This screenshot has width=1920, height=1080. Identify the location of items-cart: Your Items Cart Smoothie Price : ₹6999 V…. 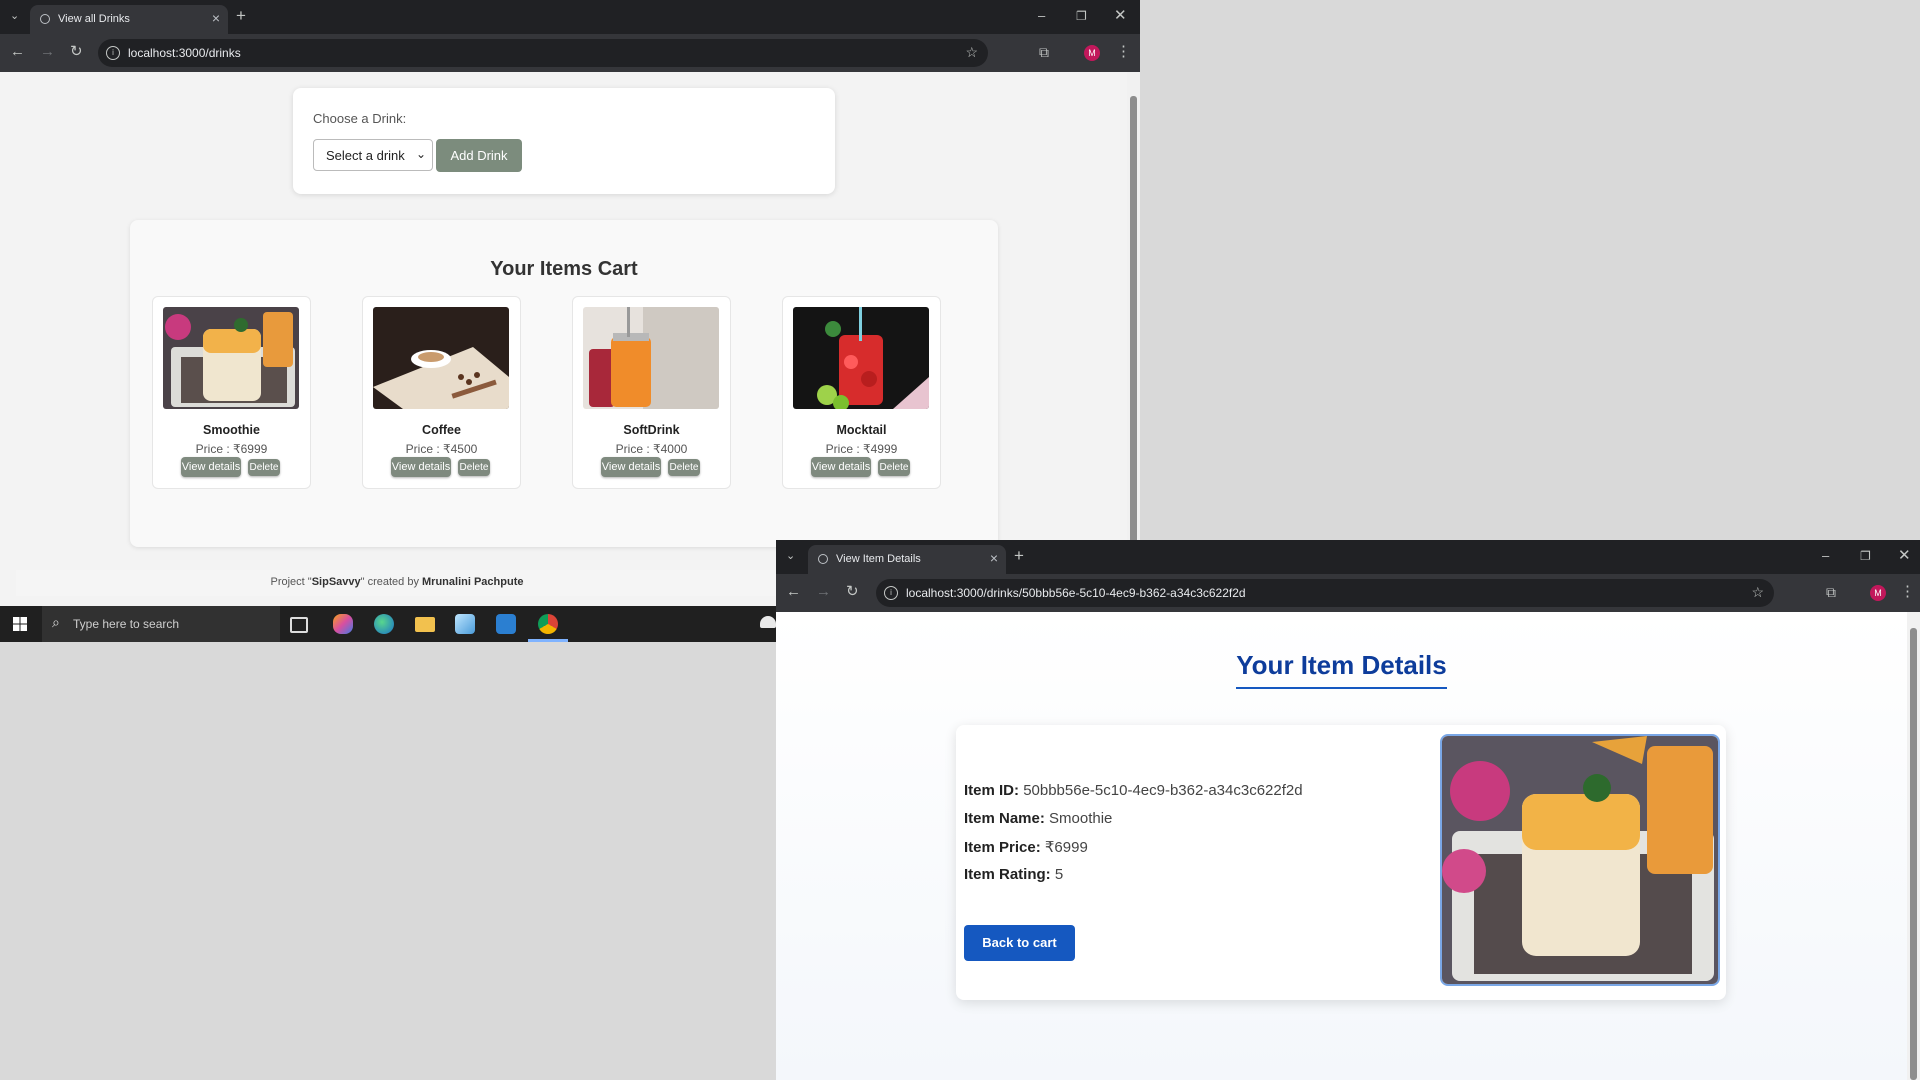
(564, 383).